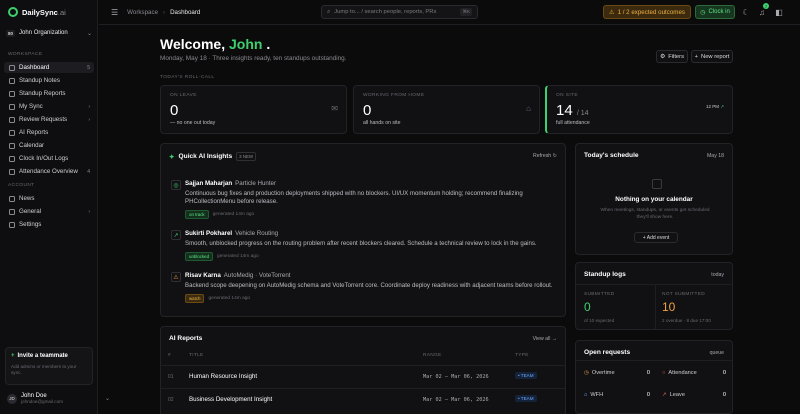 The width and height of the screenshot is (800, 414). I want to click on section-label-account: ACCOUNT, so click(21, 185).